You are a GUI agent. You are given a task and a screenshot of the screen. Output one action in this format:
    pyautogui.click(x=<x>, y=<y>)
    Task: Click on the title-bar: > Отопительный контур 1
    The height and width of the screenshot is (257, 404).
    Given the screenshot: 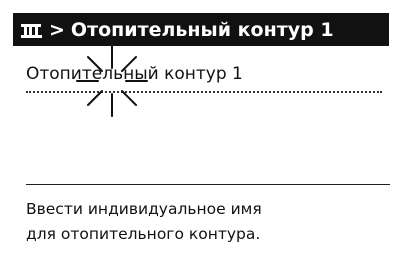 What is the action you would take?
    pyautogui.click(x=201, y=29)
    